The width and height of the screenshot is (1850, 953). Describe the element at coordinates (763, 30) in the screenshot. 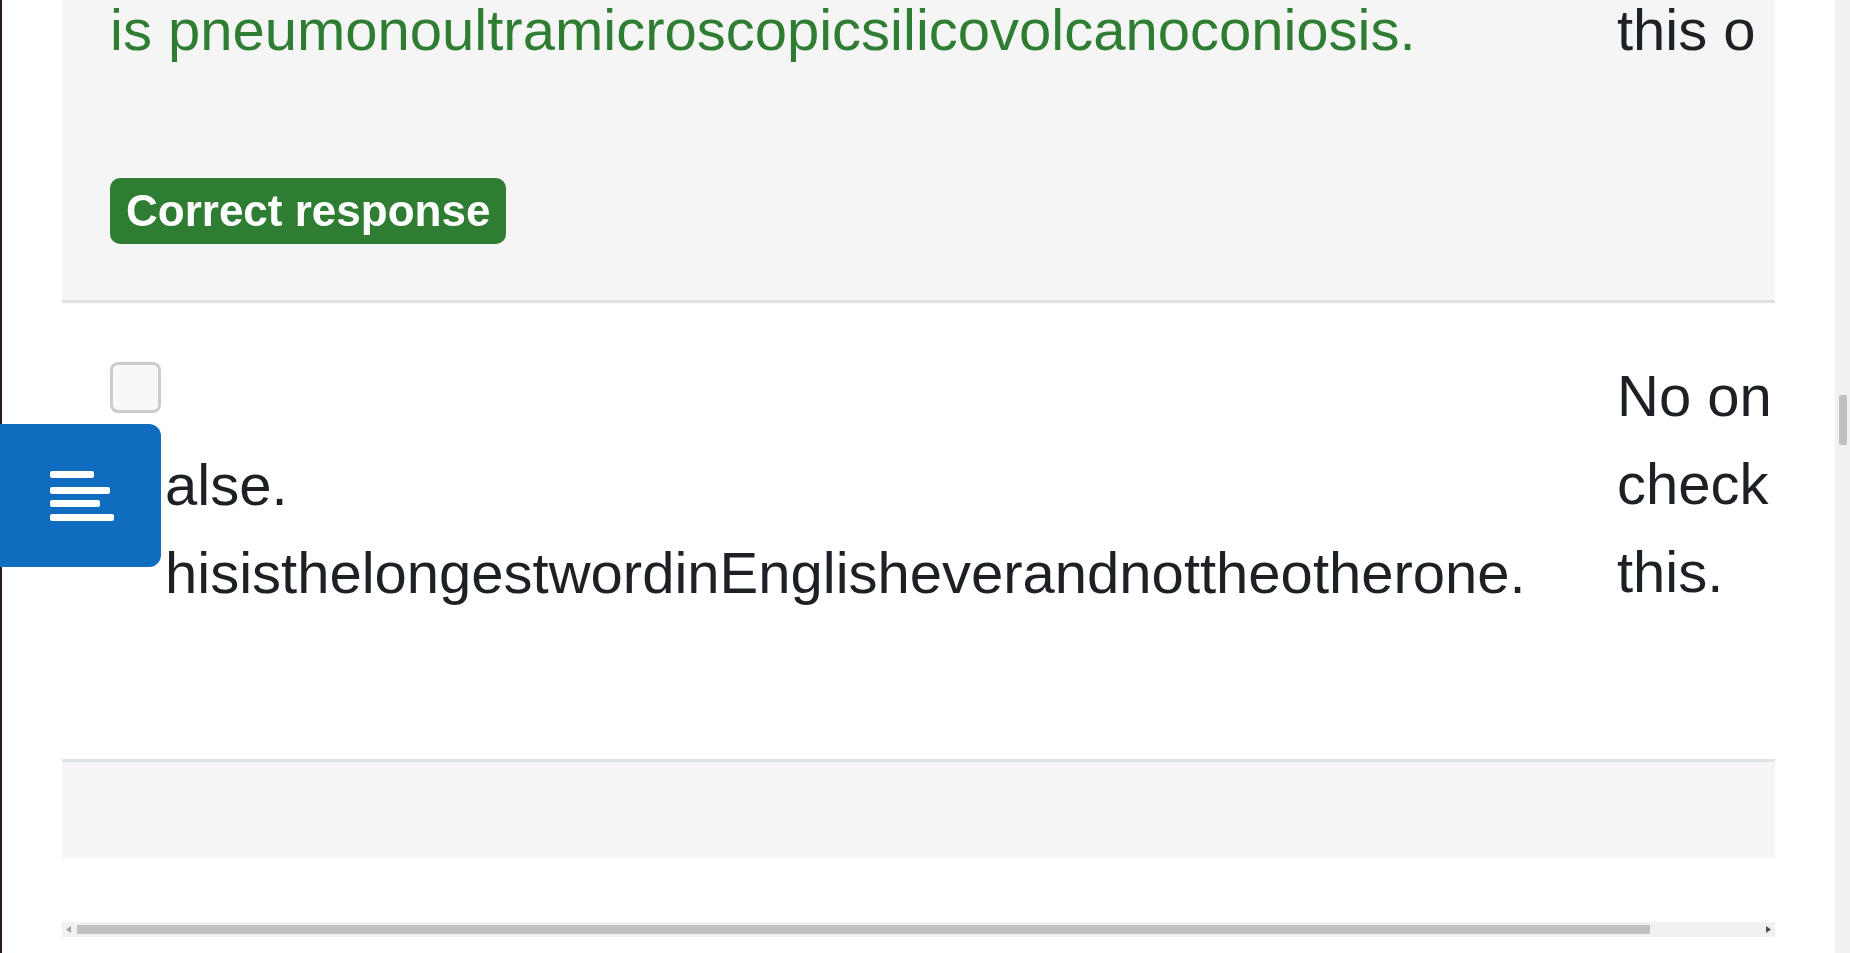

I see `answer-text: is pneumonoultramicroscopicsilicovolcanoconiosis.` at that location.